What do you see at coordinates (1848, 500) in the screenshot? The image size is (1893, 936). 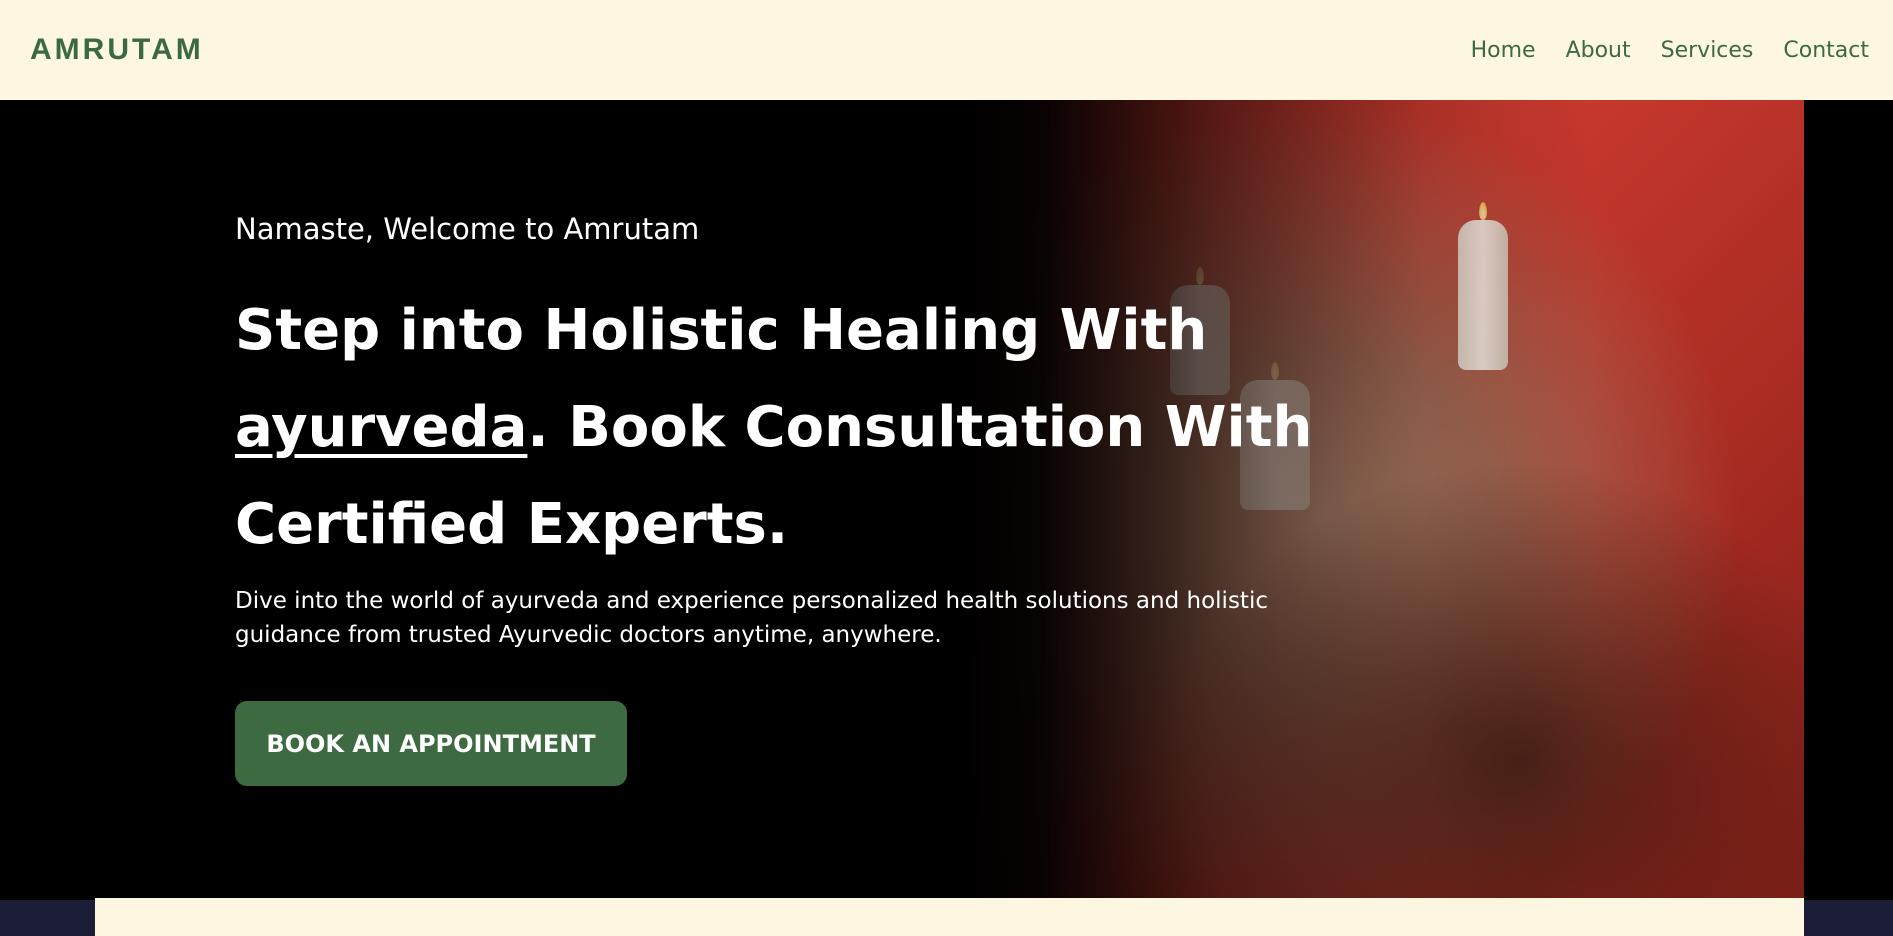 I see `hero-right-band` at bounding box center [1848, 500].